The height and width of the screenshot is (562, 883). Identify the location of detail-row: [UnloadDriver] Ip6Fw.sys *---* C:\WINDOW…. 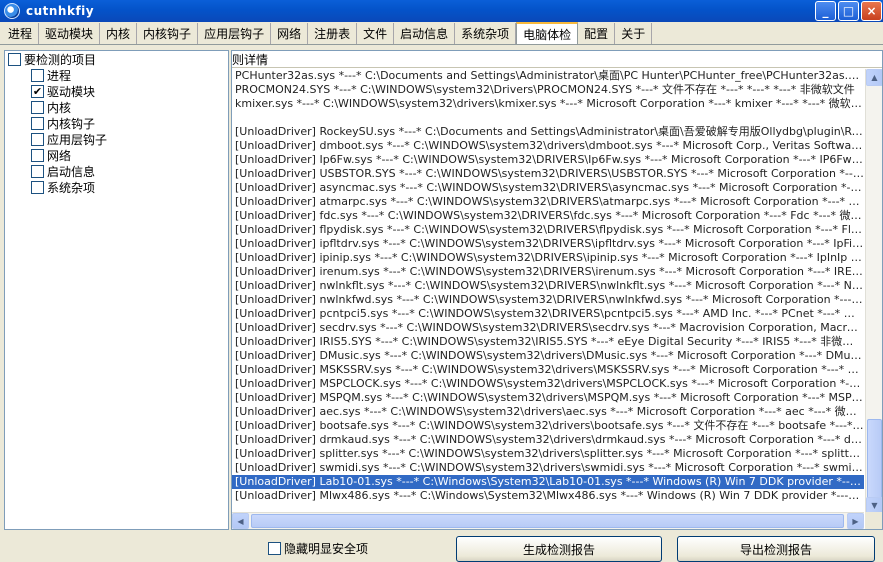
(548, 160).